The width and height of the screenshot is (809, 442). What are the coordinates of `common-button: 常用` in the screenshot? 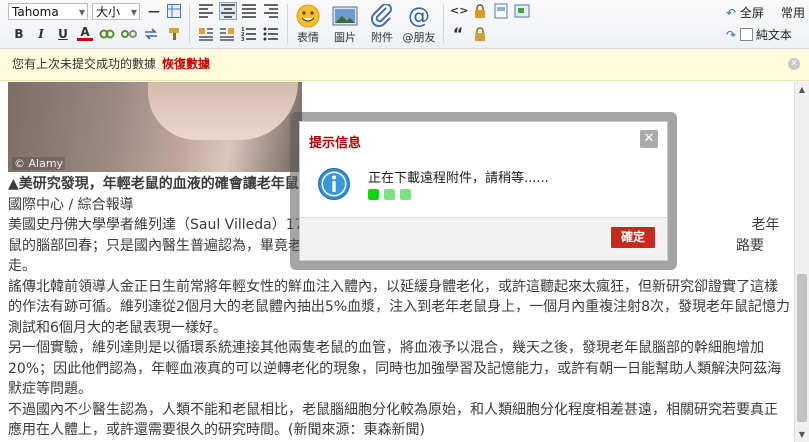 It's located at (793, 13).